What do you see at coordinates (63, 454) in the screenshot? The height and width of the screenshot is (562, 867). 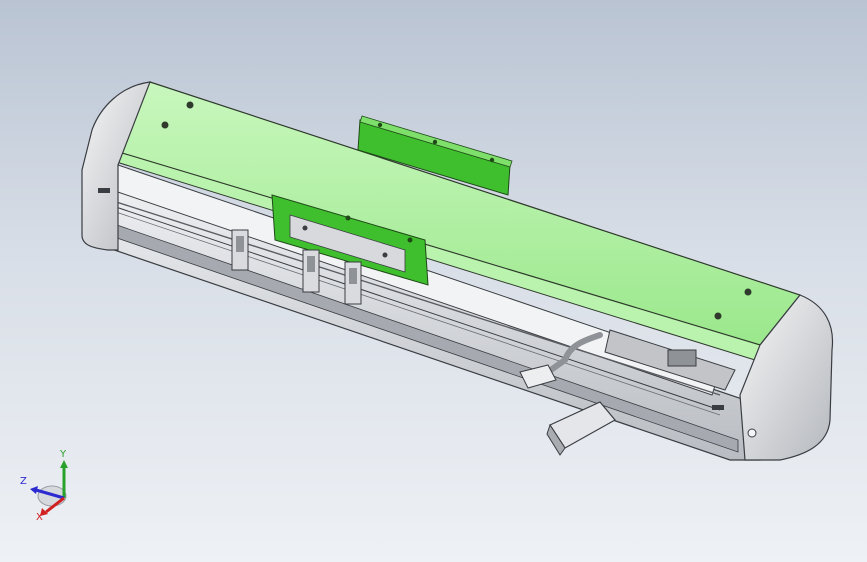 I see `y-axis-label: Y` at bounding box center [63, 454].